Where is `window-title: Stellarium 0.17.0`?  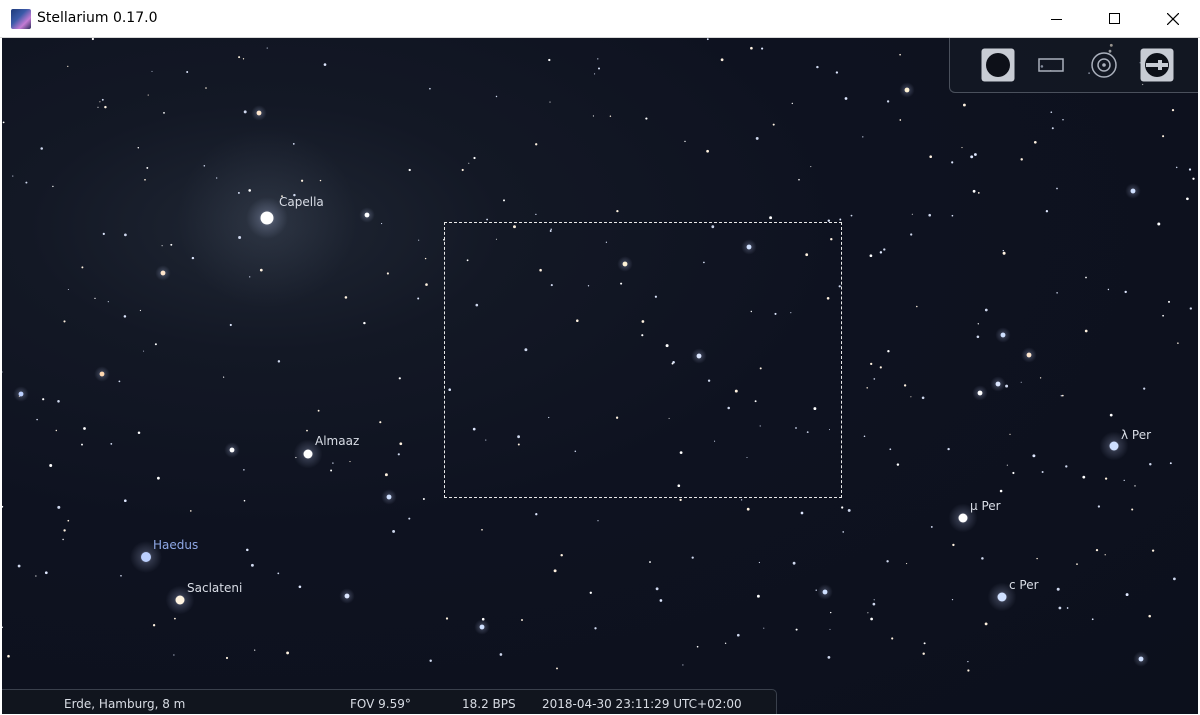 window-title: Stellarium 0.17.0 is located at coordinates (97, 18).